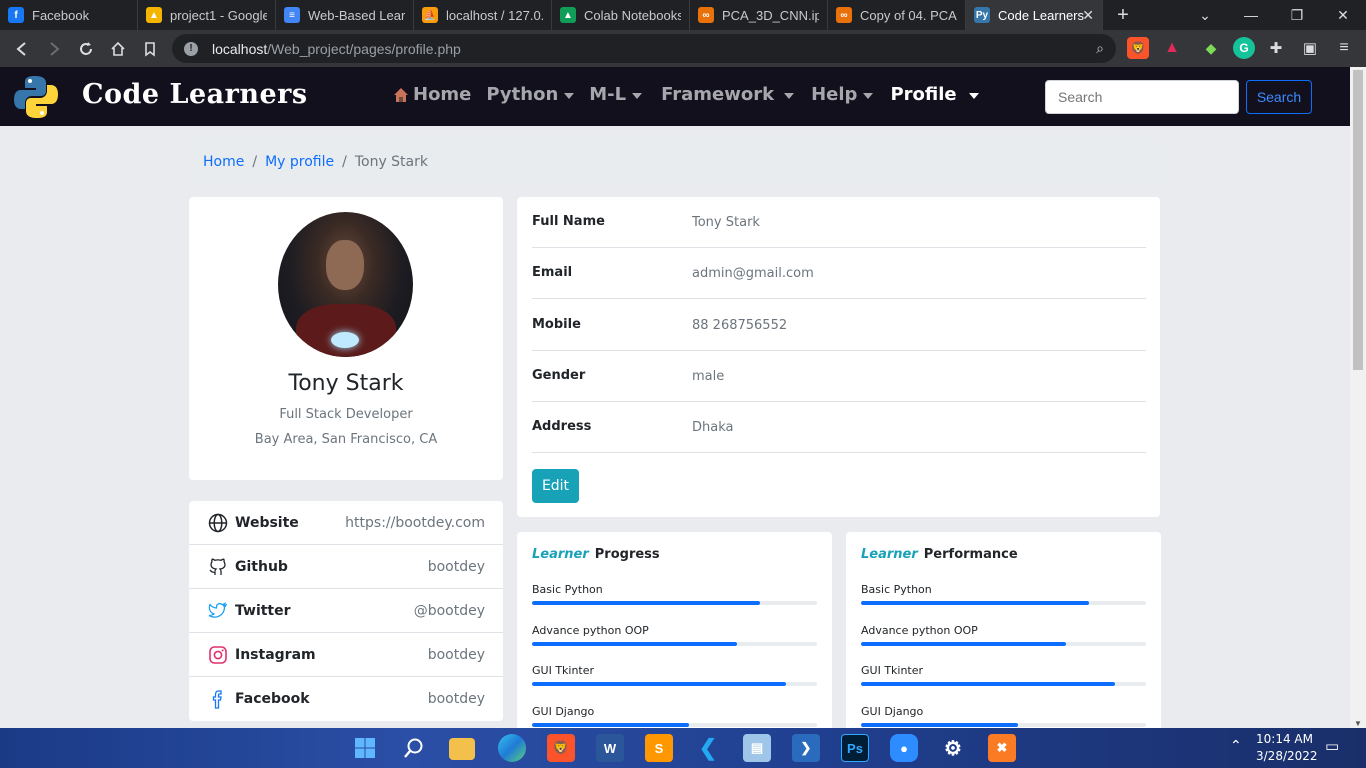 This screenshot has width=1366, height=768. Describe the element at coordinates (1123, 15) in the screenshot. I see `new-tab-button: +` at that location.